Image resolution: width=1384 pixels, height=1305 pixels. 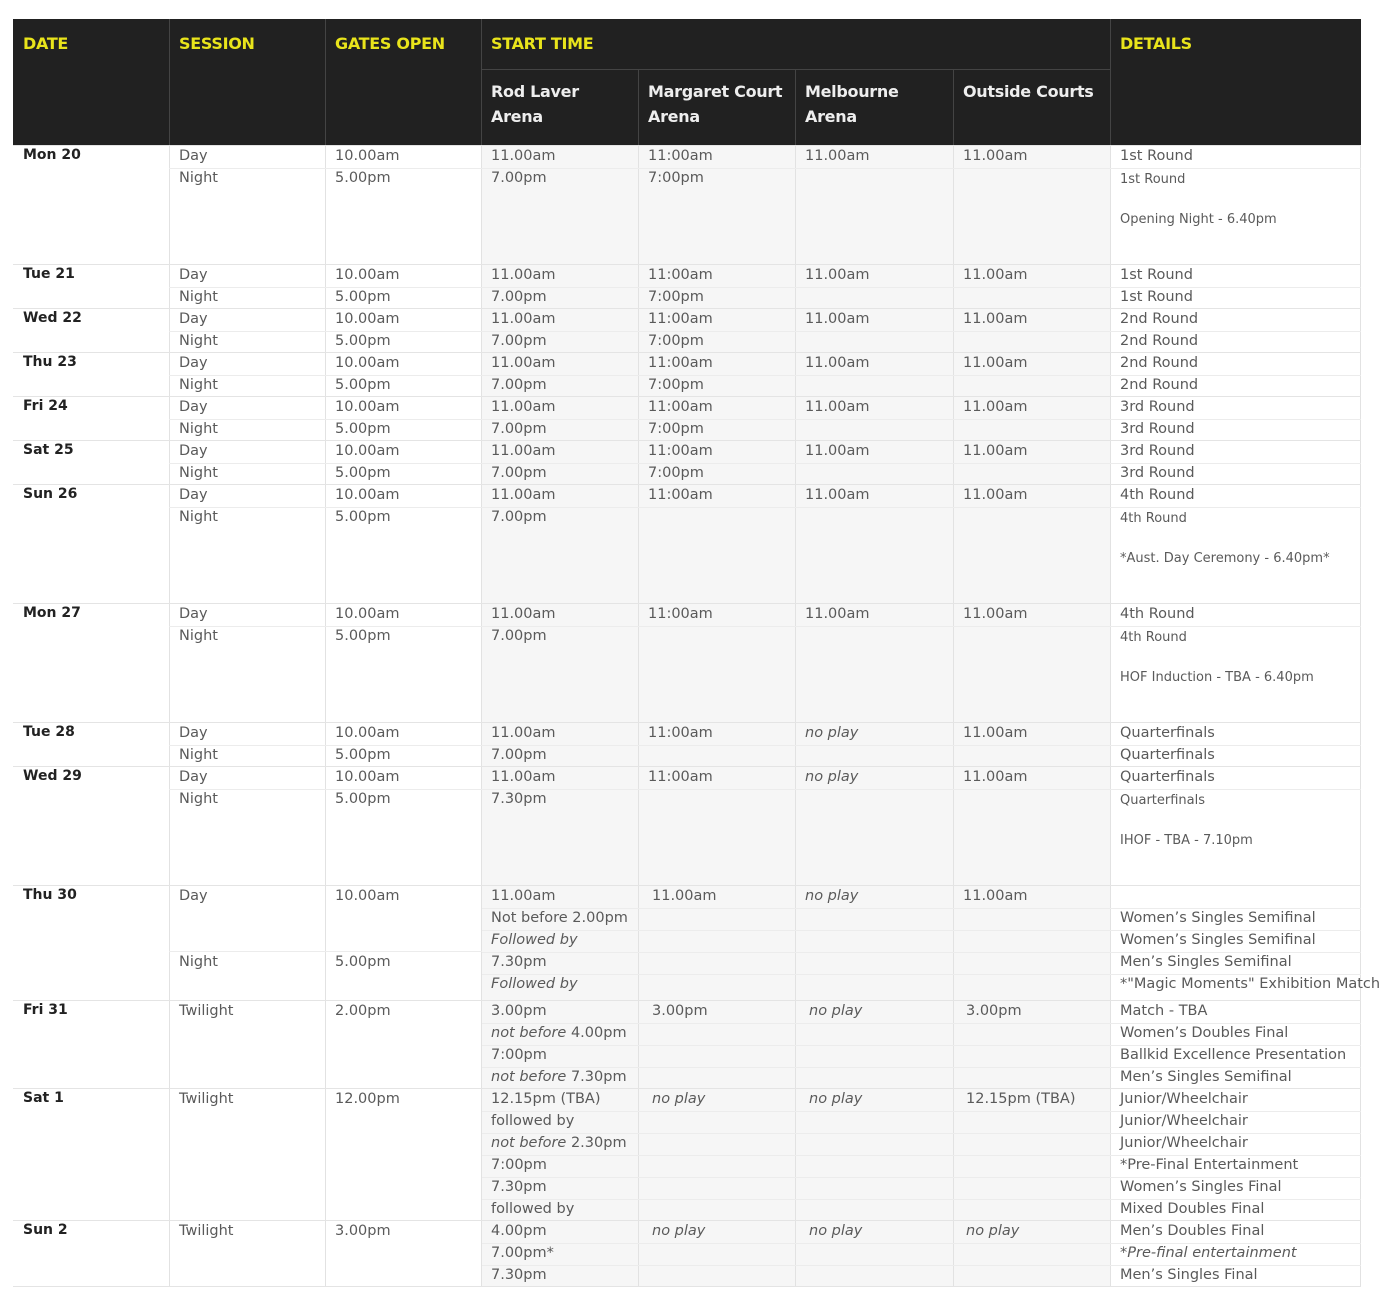 I want to click on date-cell: Tue 21, so click(x=49, y=274).